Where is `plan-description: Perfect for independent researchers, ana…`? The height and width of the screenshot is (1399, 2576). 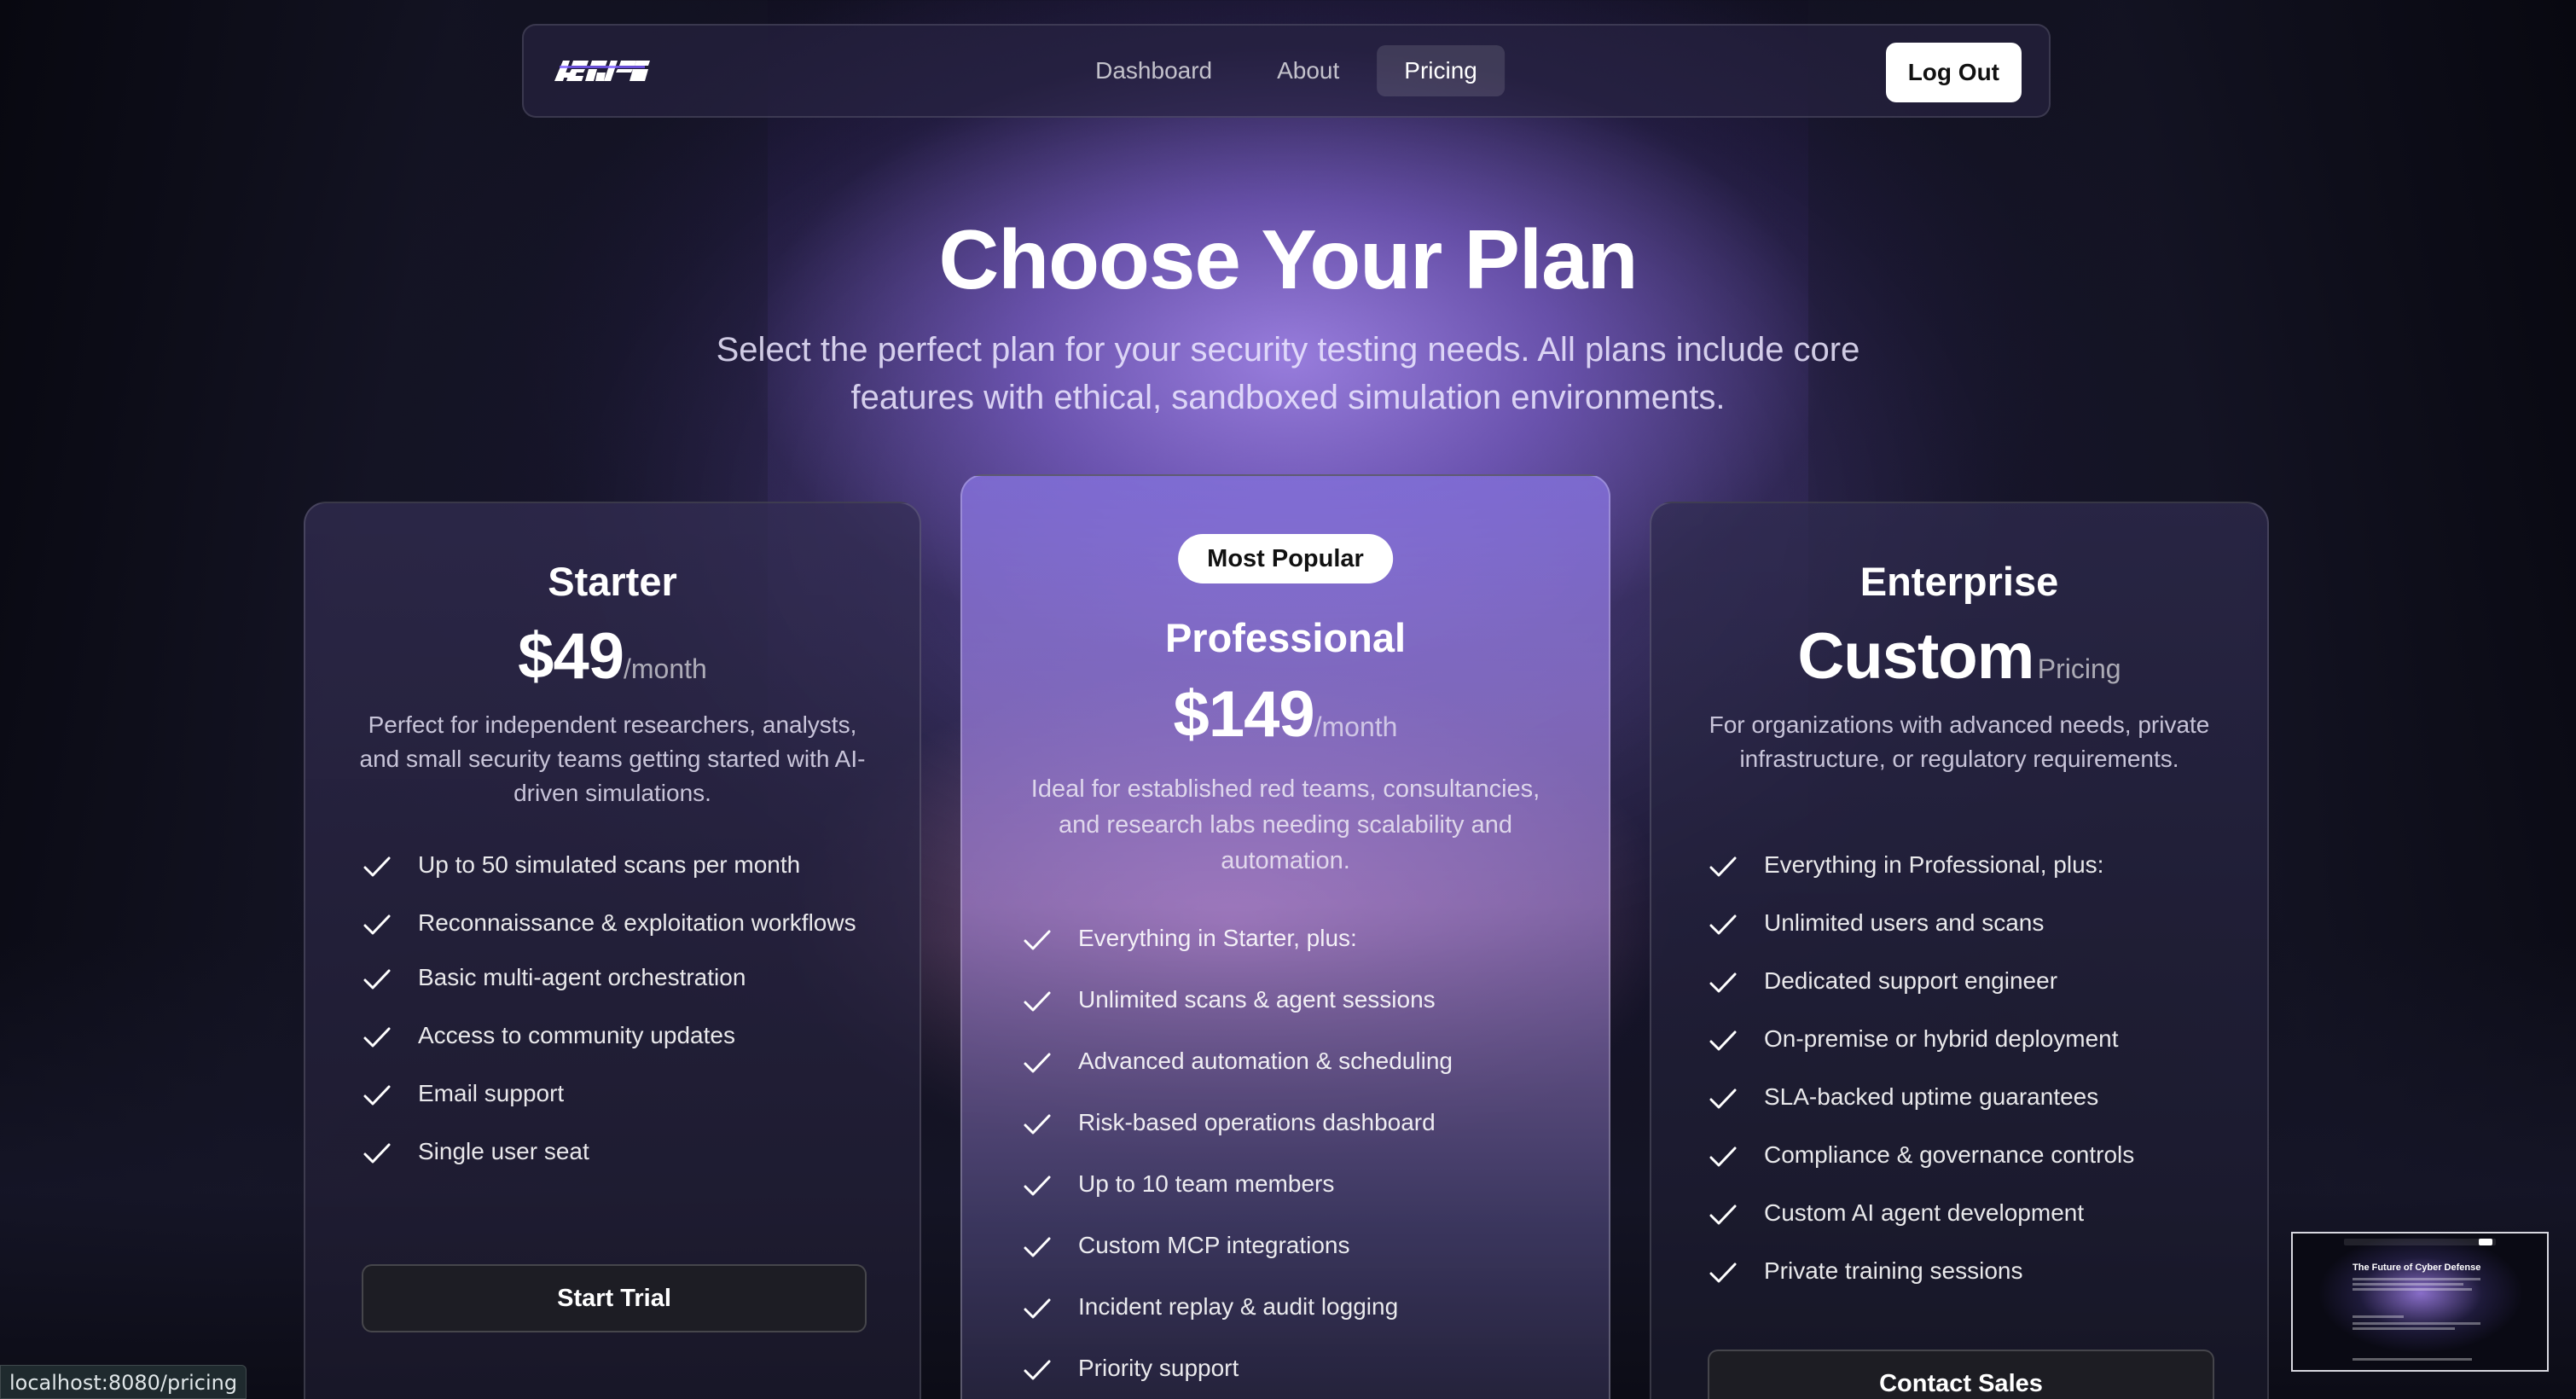 plan-description: Perfect for independent researchers, ana… is located at coordinates (612, 758).